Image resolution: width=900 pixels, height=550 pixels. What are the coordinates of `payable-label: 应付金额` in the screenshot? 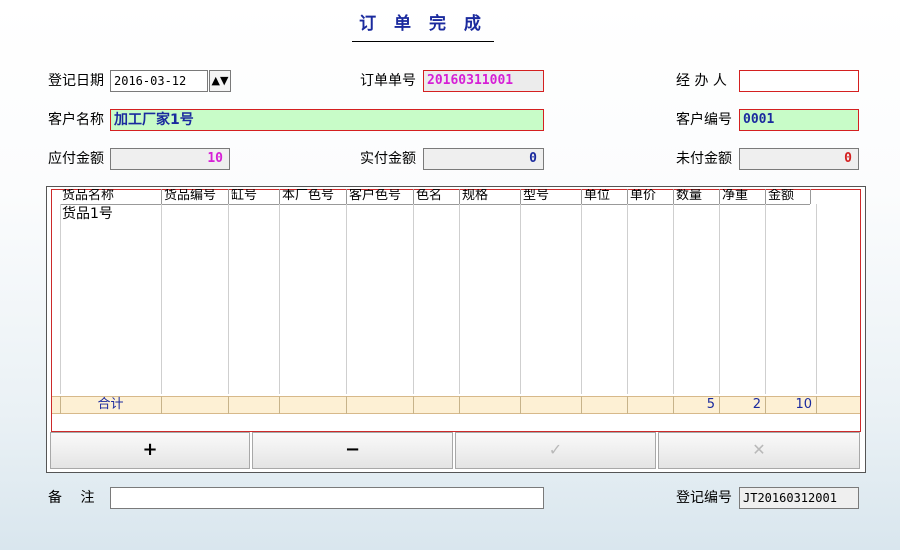 It's located at (76, 159).